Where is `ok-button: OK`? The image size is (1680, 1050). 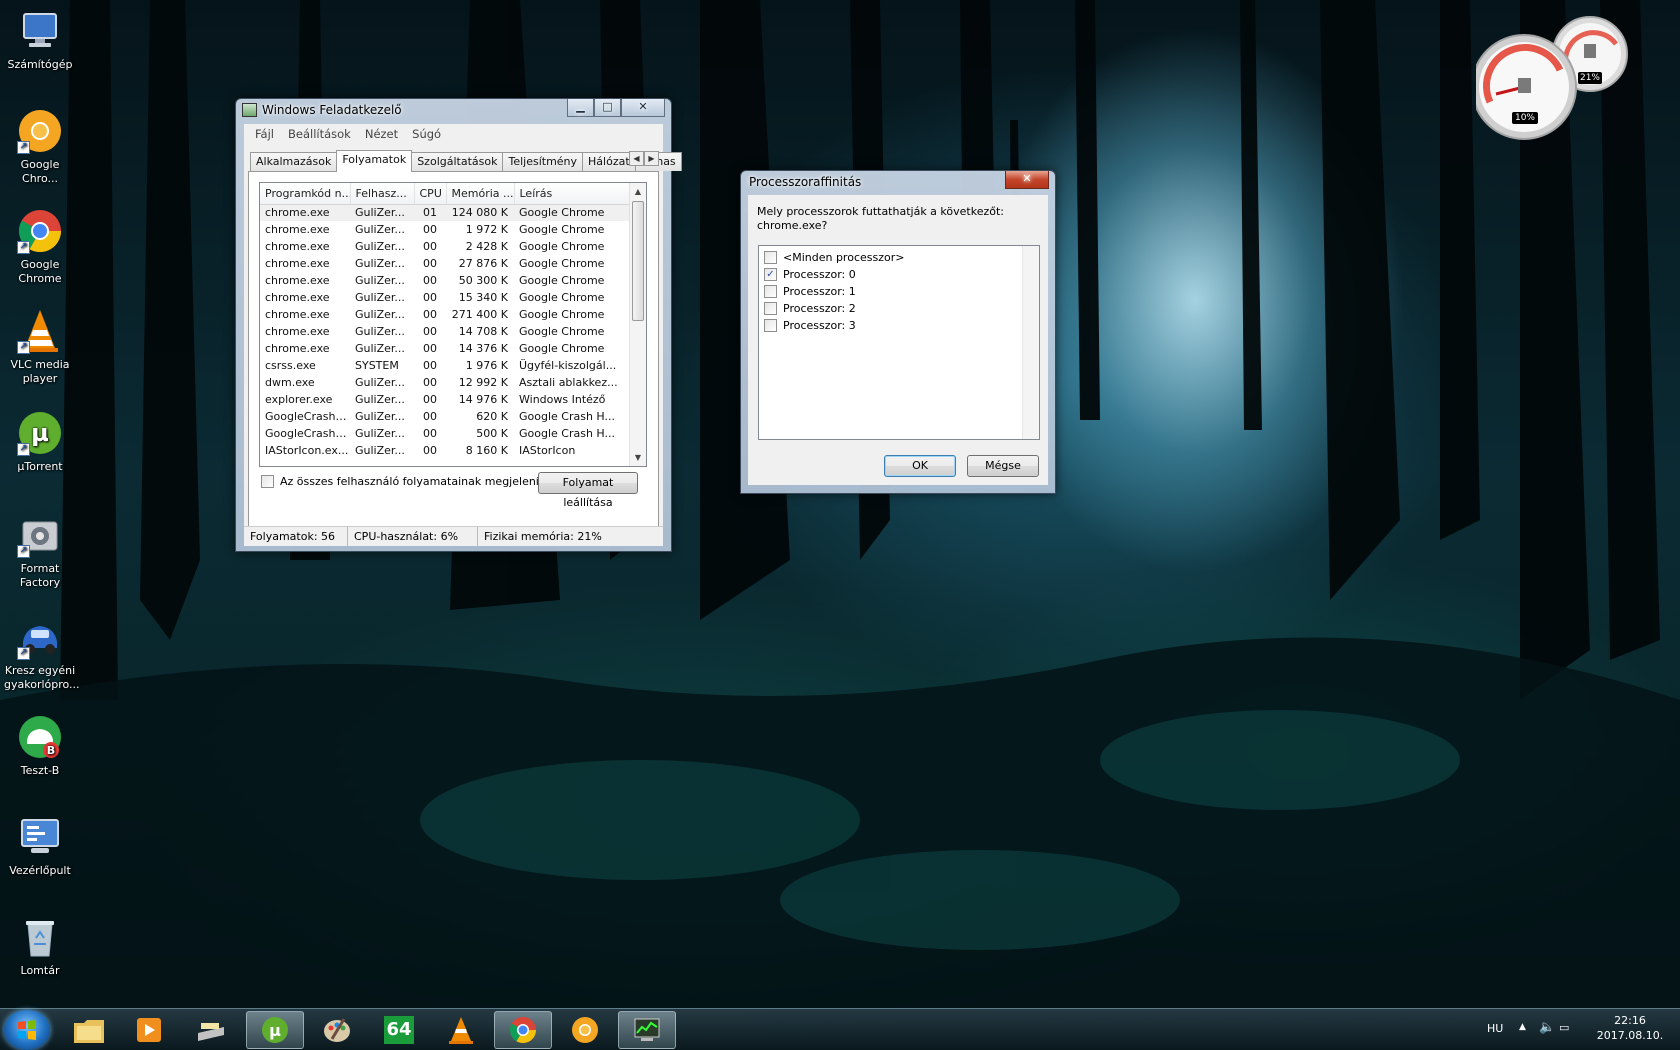
ok-button: OK is located at coordinates (920, 466).